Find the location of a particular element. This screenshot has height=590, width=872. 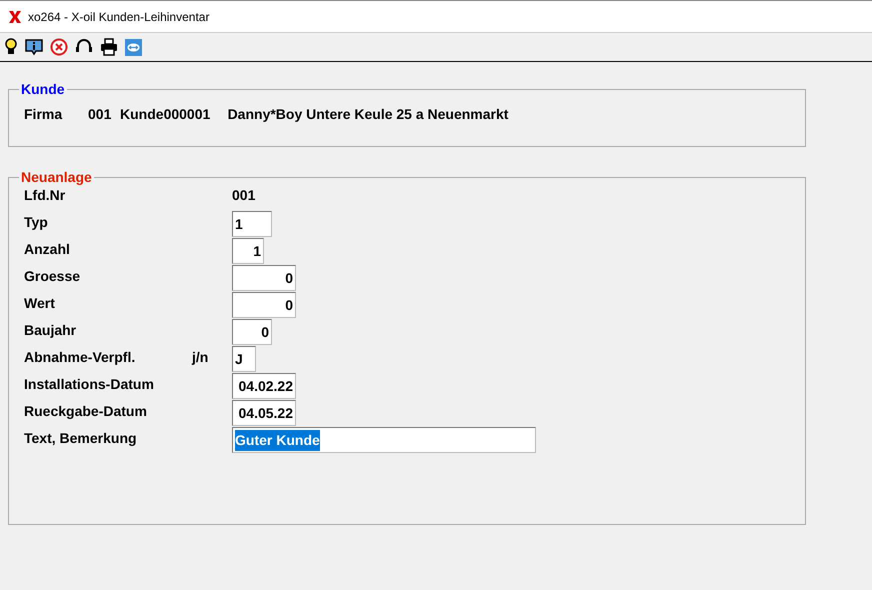

kunde-label: Kunde is located at coordinates (142, 114).